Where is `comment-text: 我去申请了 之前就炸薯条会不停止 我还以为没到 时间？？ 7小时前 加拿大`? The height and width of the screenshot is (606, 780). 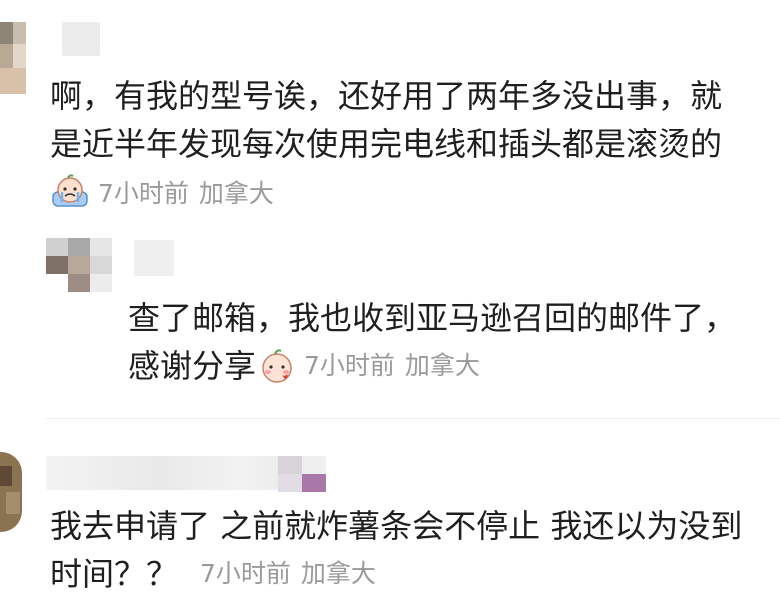
comment-text: 我去申请了 之前就炸薯条会不停止 我还以为没到 时间？？ 7小时前 加拿大 is located at coordinates (396, 550).